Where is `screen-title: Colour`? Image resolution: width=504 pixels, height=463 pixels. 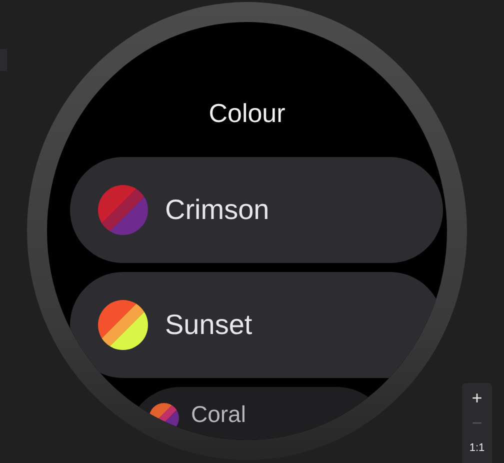
screen-title: Colour is located at coordinates (247, 113).